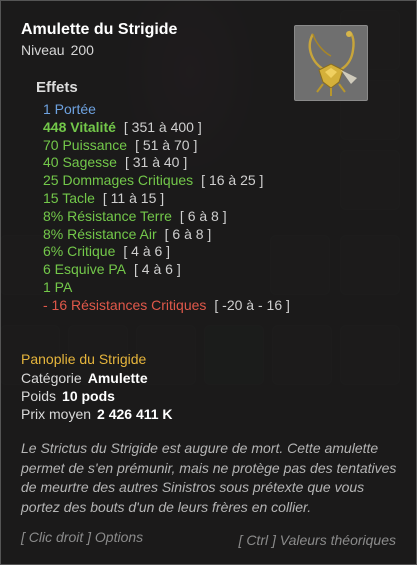 The image size is (417, 565). I want to click on category-label: Catégorie, so click(51, 378).